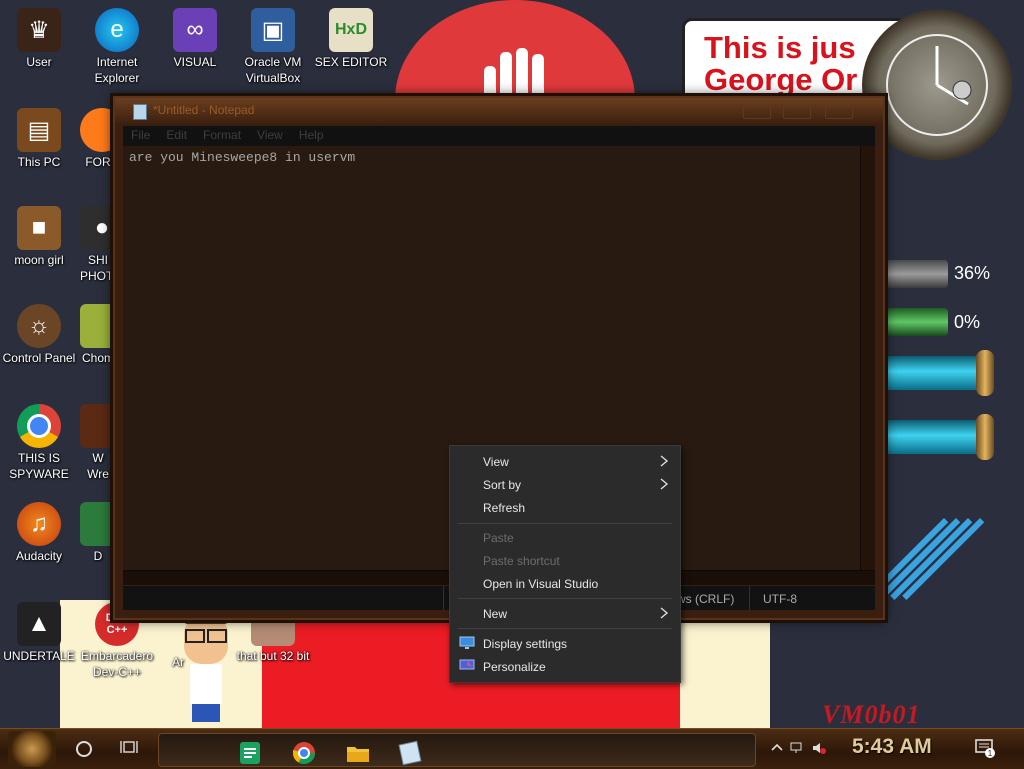 The width and height of the screenshot is (1024, 769). Describe the element at coordinates (39, 260) in the screenshot. I see `desktop-icon-label: moon girl` at that location.